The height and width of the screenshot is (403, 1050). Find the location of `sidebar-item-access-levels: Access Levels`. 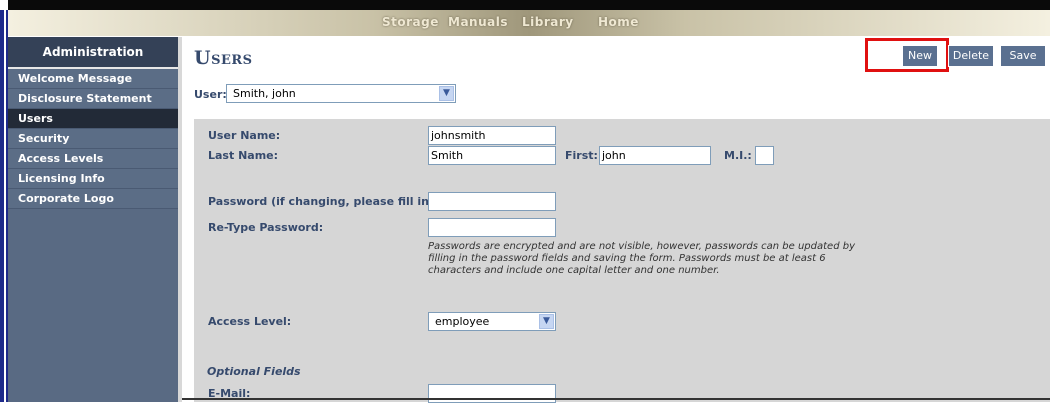

sidebar-item-access-levels: Access Levels is located at coordinates (93, 159).